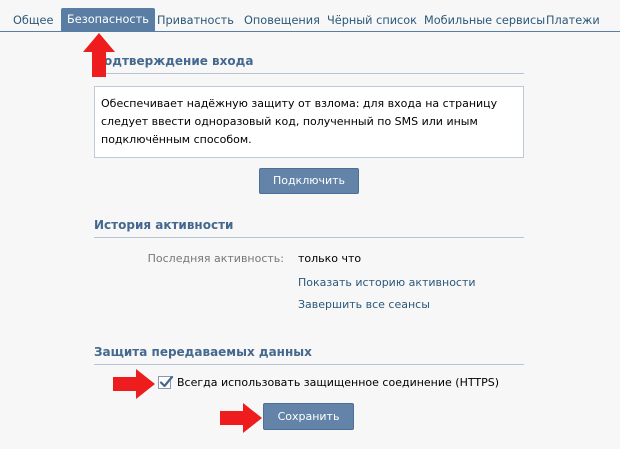 This screenshot has height=449, width=620. Describe the element at coordinates (215, 258) in the screenshot. I see `last-activity-label: Последняя активность:` at that location.